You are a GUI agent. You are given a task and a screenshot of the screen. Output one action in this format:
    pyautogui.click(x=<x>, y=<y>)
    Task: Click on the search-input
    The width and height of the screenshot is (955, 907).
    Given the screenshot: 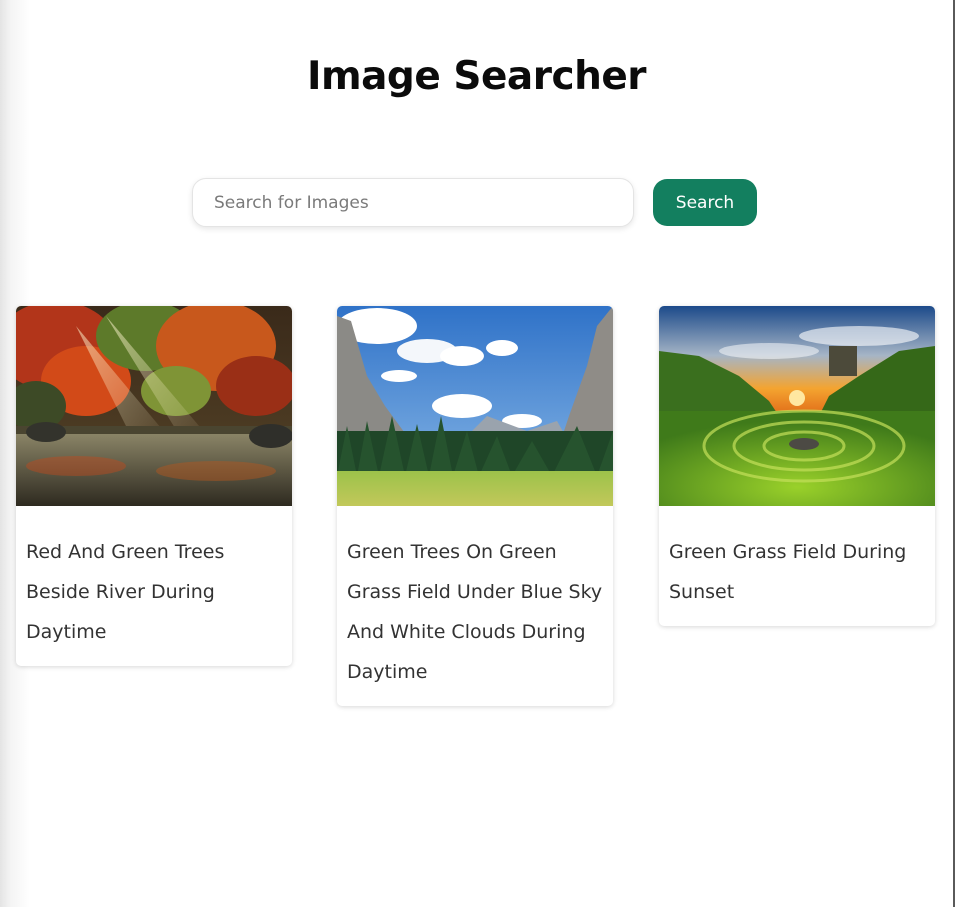 What is the action you would take?
    pyautogui.click(x=413, y=202)
    